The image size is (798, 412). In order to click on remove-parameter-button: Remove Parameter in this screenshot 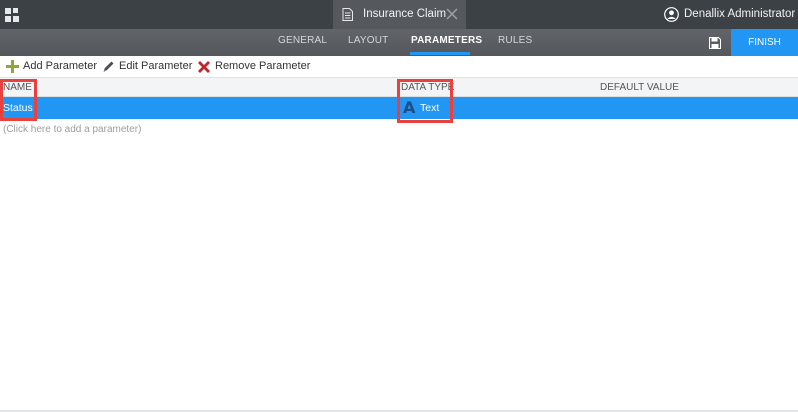, I will do `click(253, 67)`.